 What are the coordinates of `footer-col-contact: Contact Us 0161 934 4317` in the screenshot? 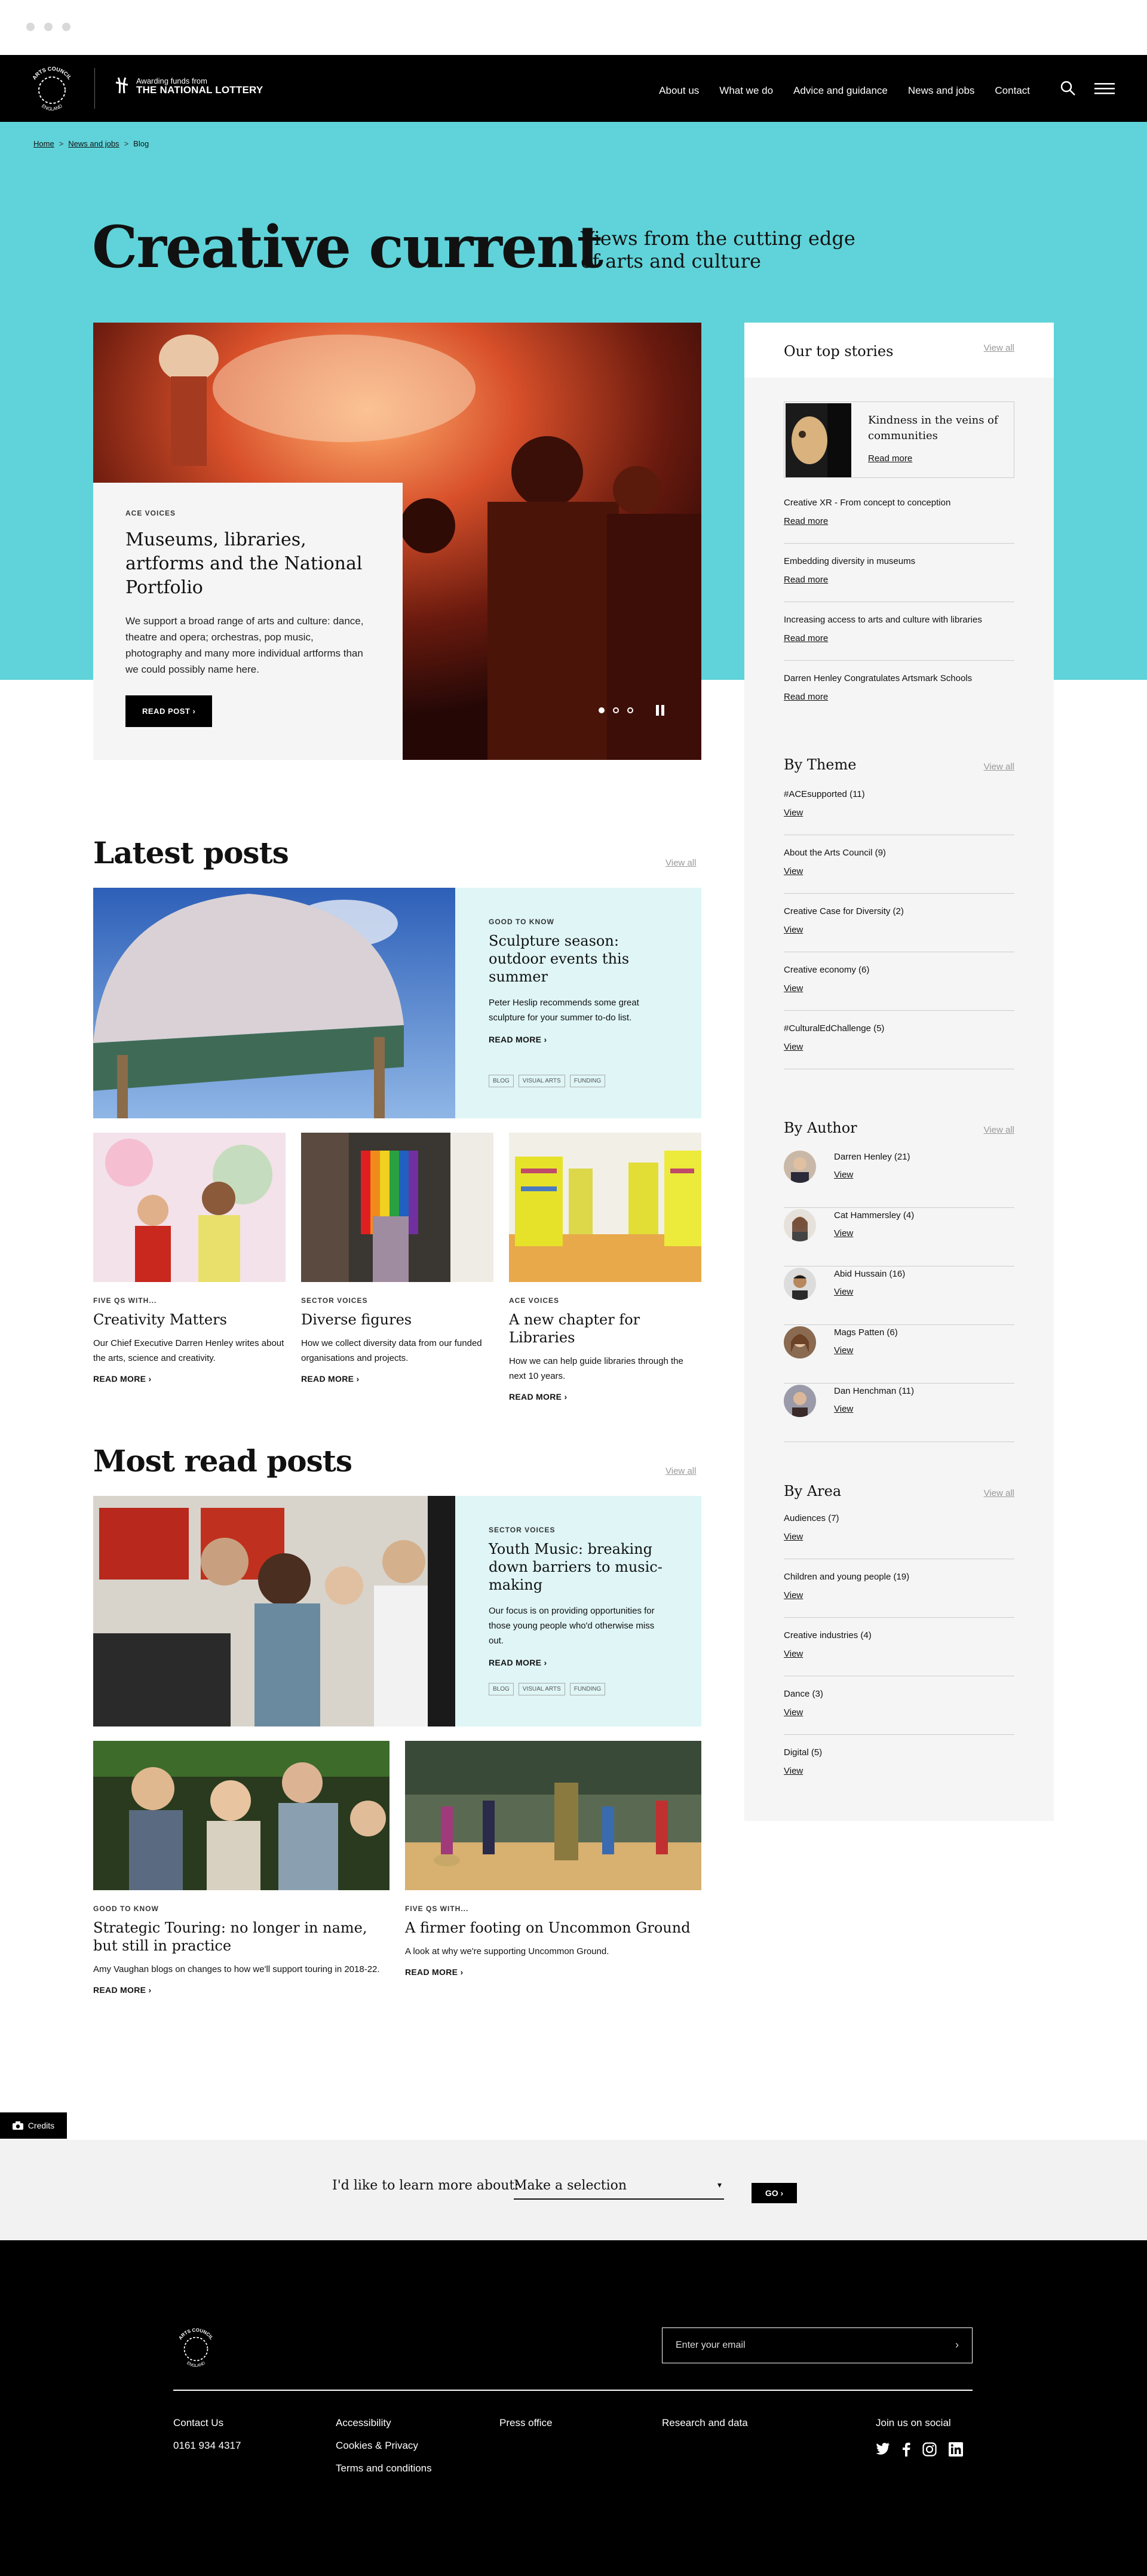 It's located at (207, 2439).